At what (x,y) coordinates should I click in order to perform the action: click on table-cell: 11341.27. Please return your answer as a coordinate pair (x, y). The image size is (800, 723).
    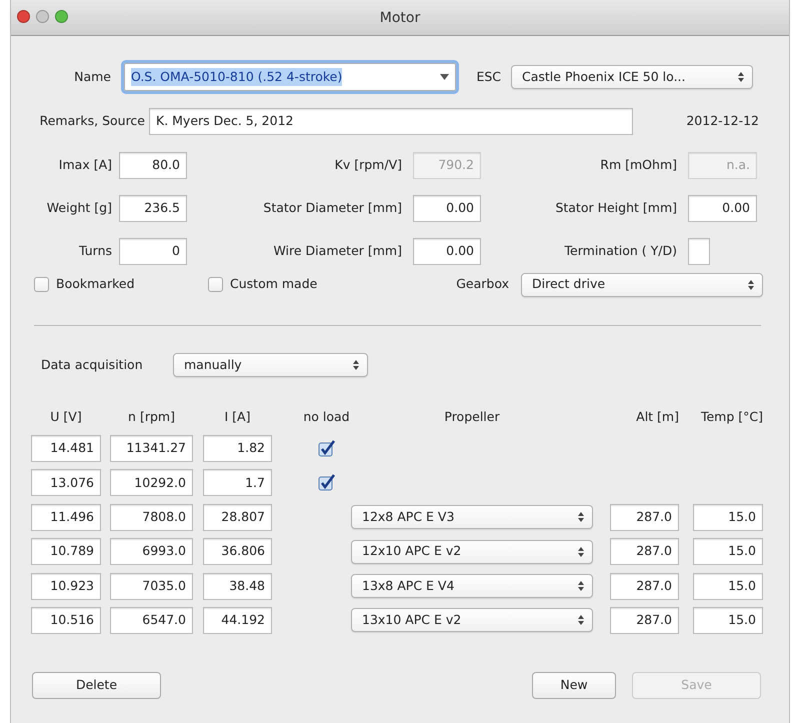
    Looking at the image, I should click on (151, 448).